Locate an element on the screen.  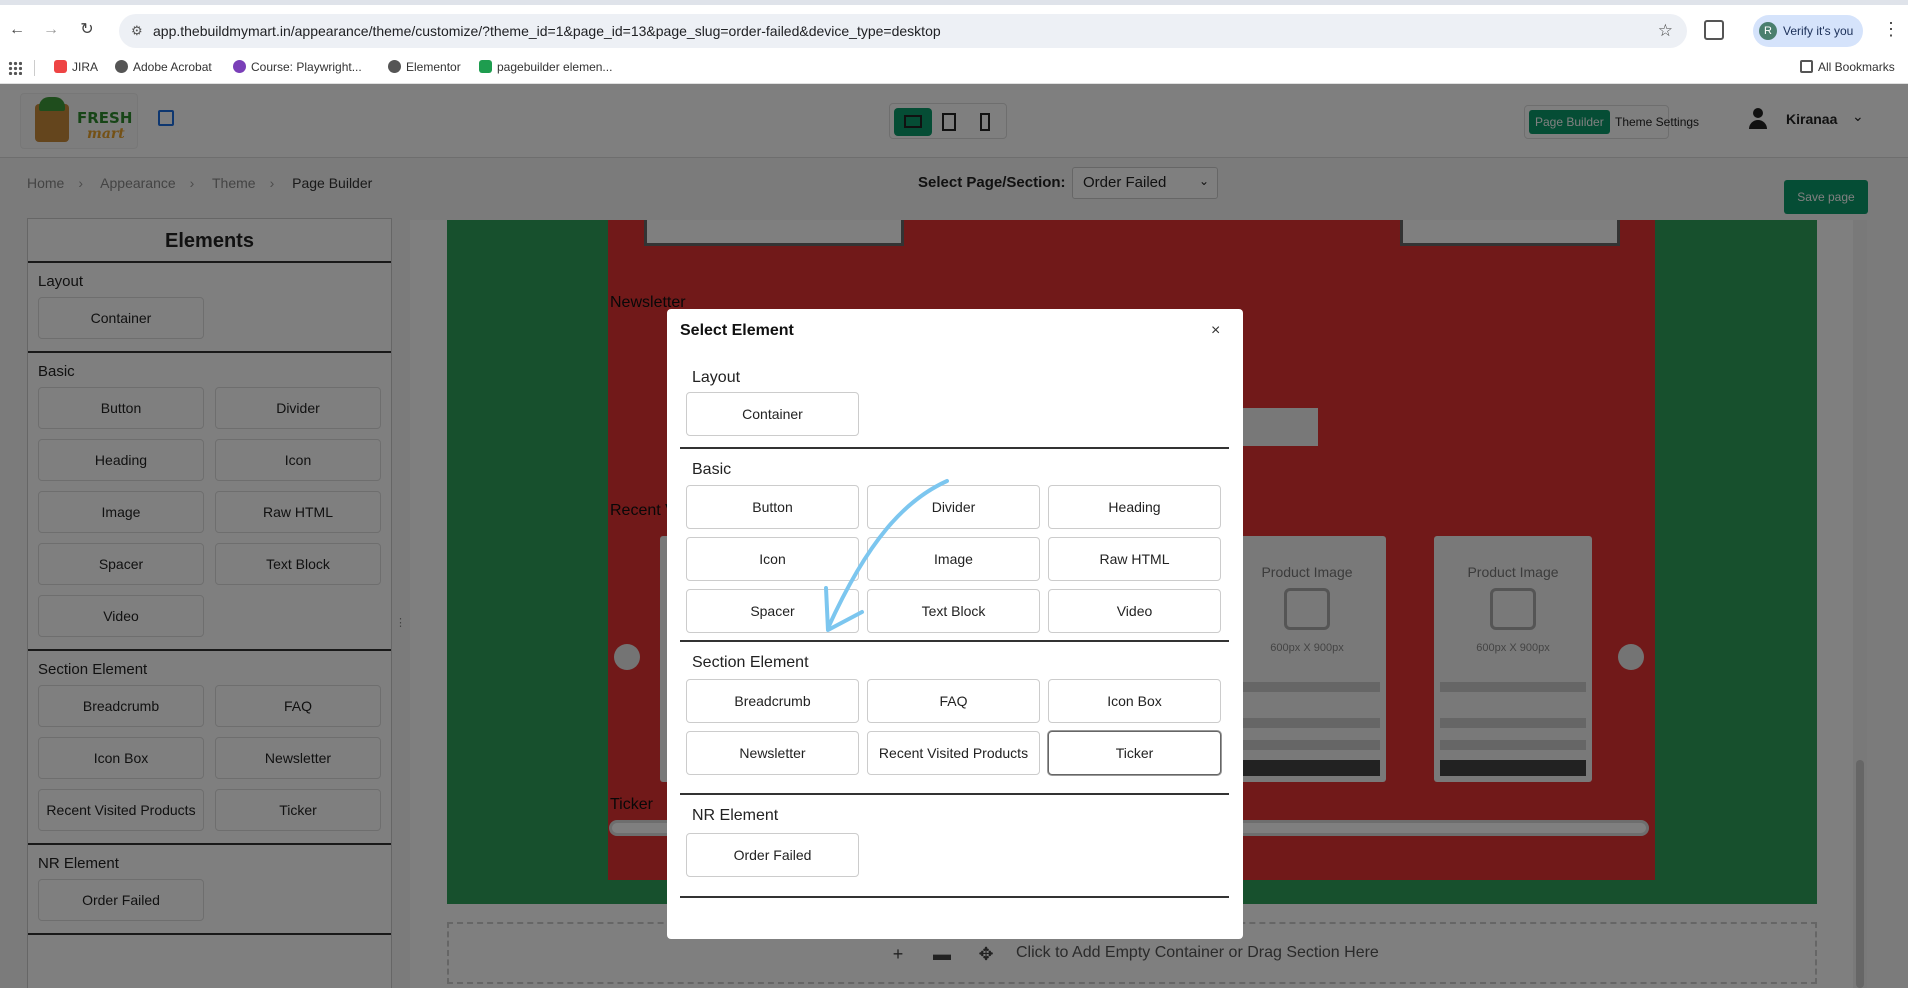
modal-element-container: Container is located at coordinates (772, 414).